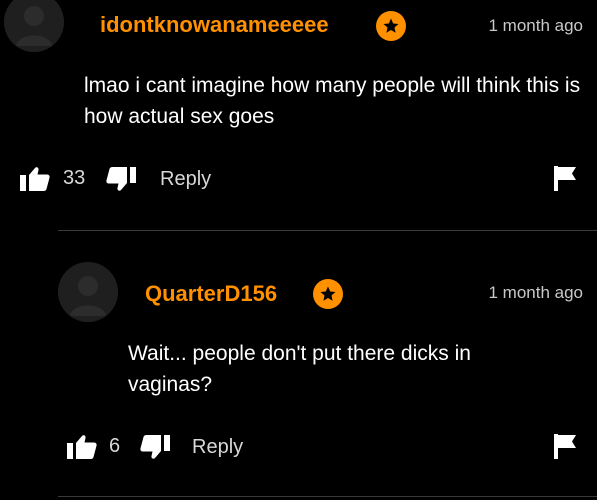  Describe the element at coordinates (214, 25) in the screenshot. I see `username: idontknowanameeeee` at that location.